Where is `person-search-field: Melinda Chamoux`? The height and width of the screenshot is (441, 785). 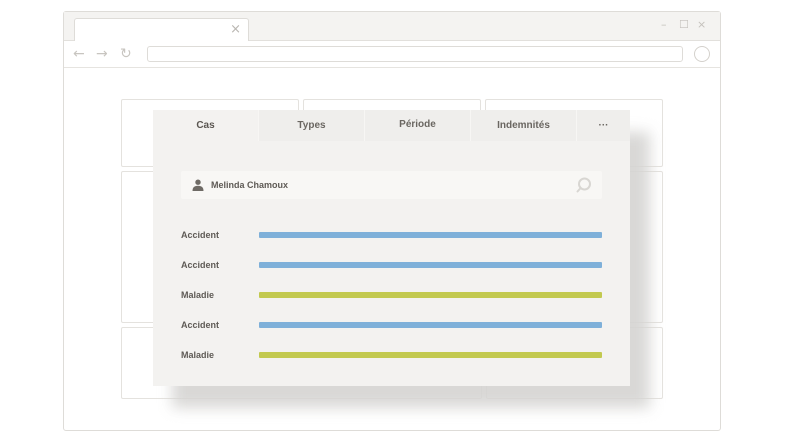
person-search-field: Melinda Chamoux is located at coordinates (391, 185).